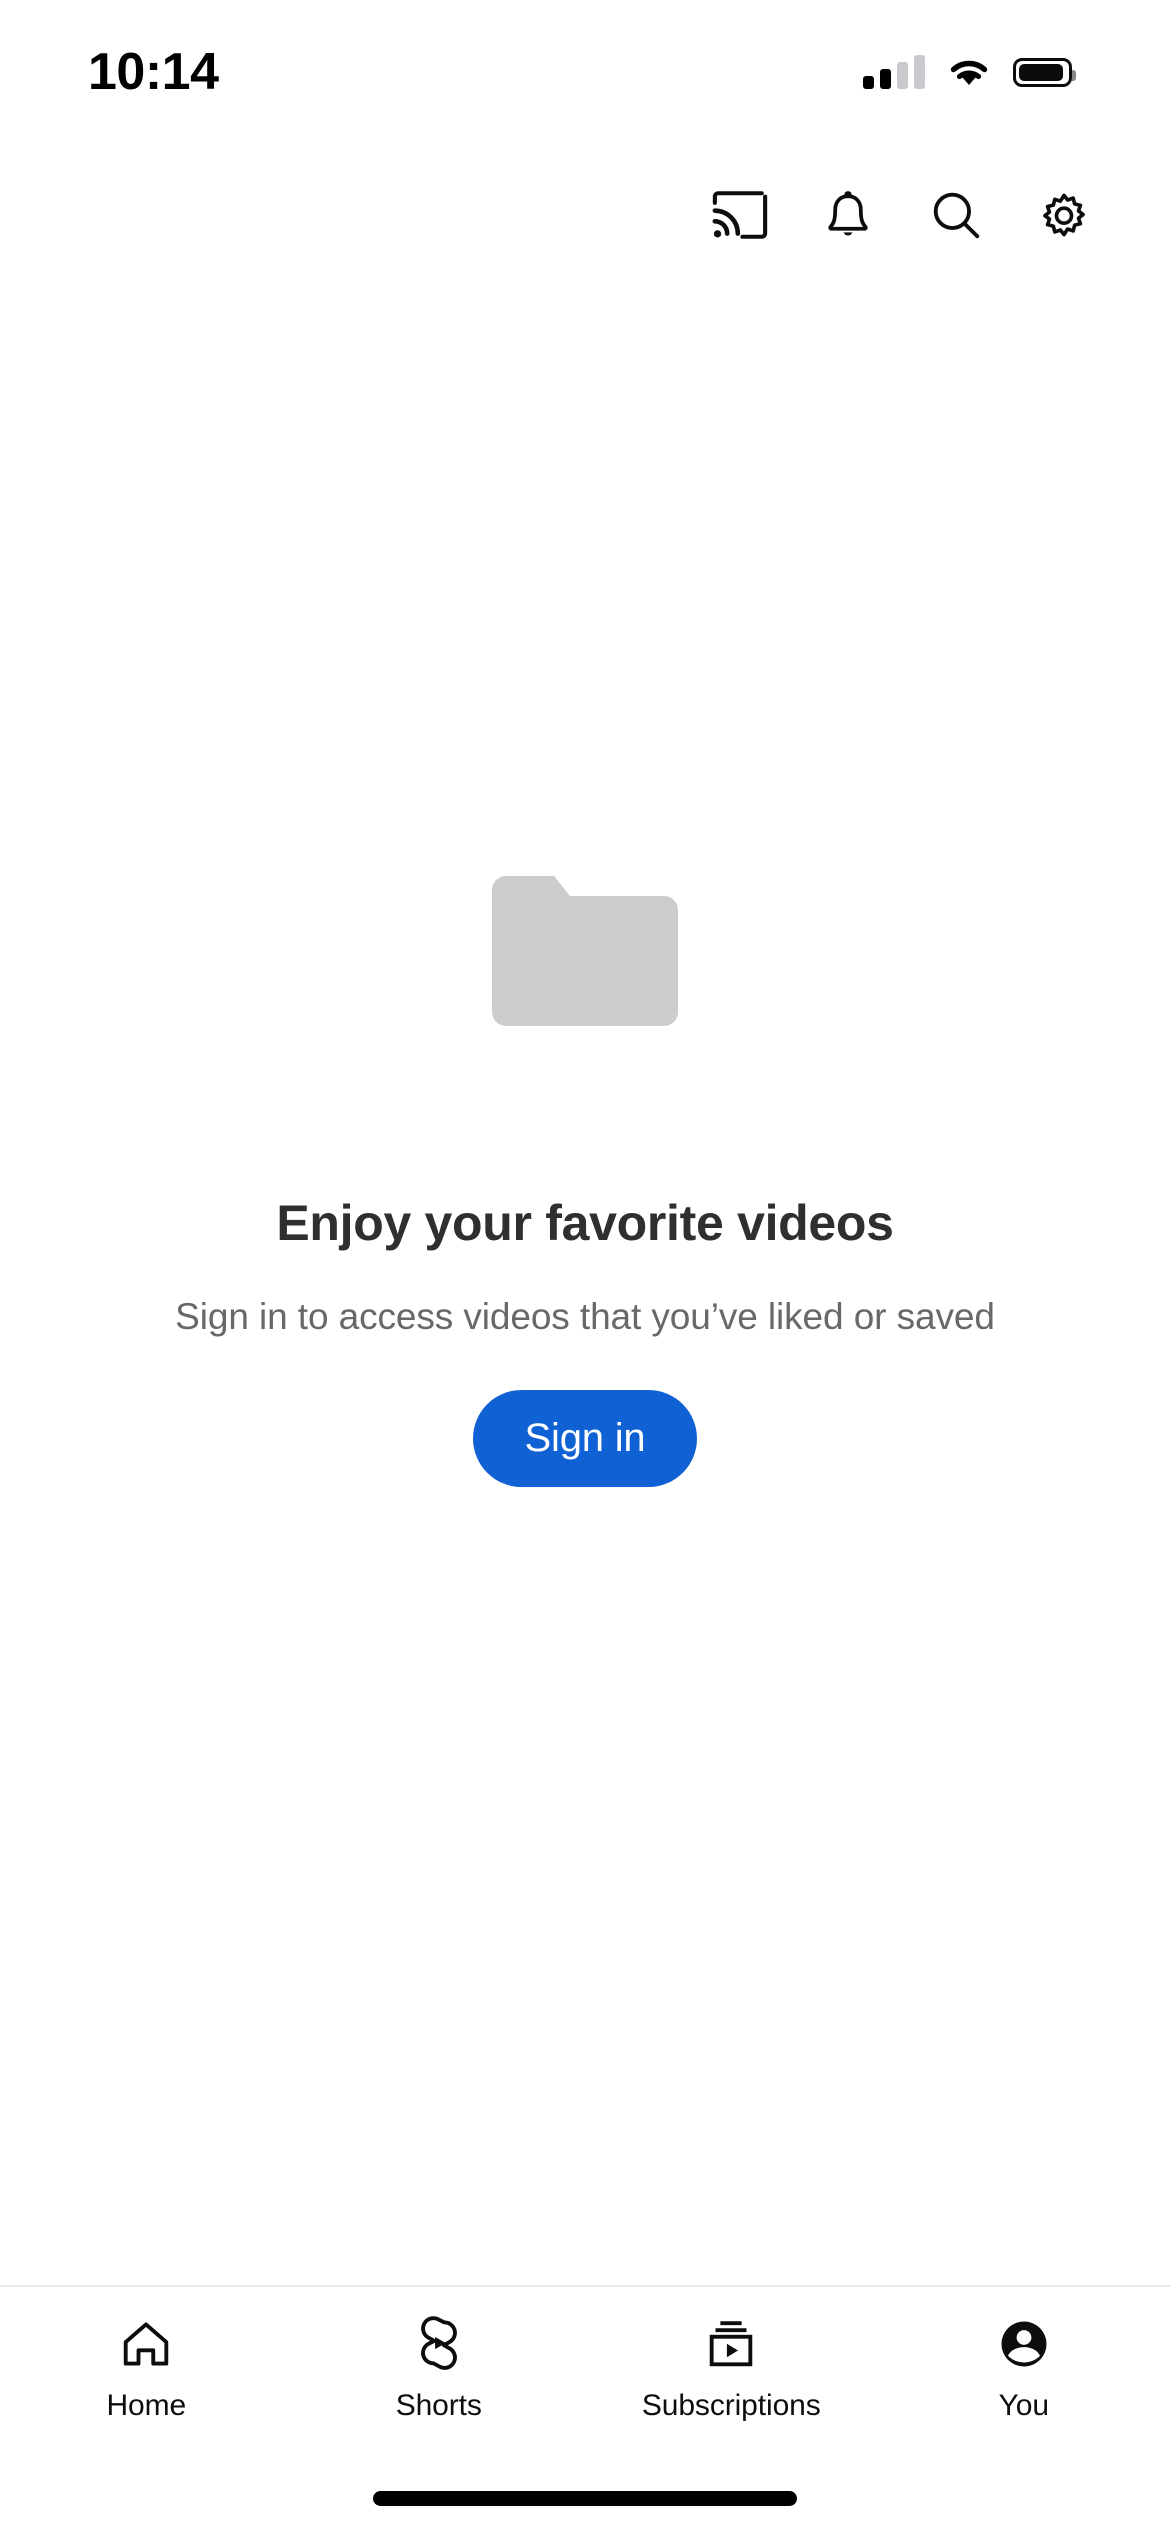  I want to click on account-avatar-icon, so click(1024, 2344).